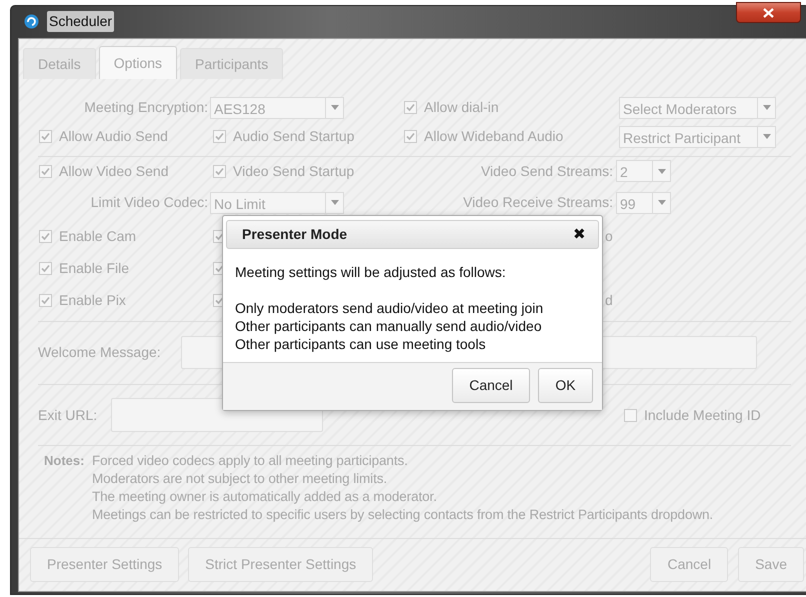 This screenshot has height=597, width=806. Describe the element at coordinates (491, 385) in the screenshot. I see `button: Cancel` at that location.